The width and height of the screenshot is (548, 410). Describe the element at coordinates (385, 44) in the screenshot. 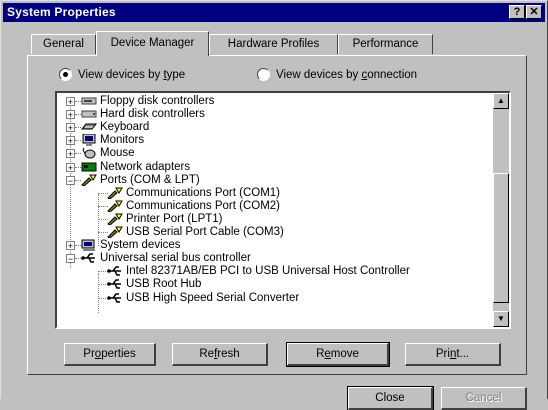

I see `tab-performance: Performance` at that location.